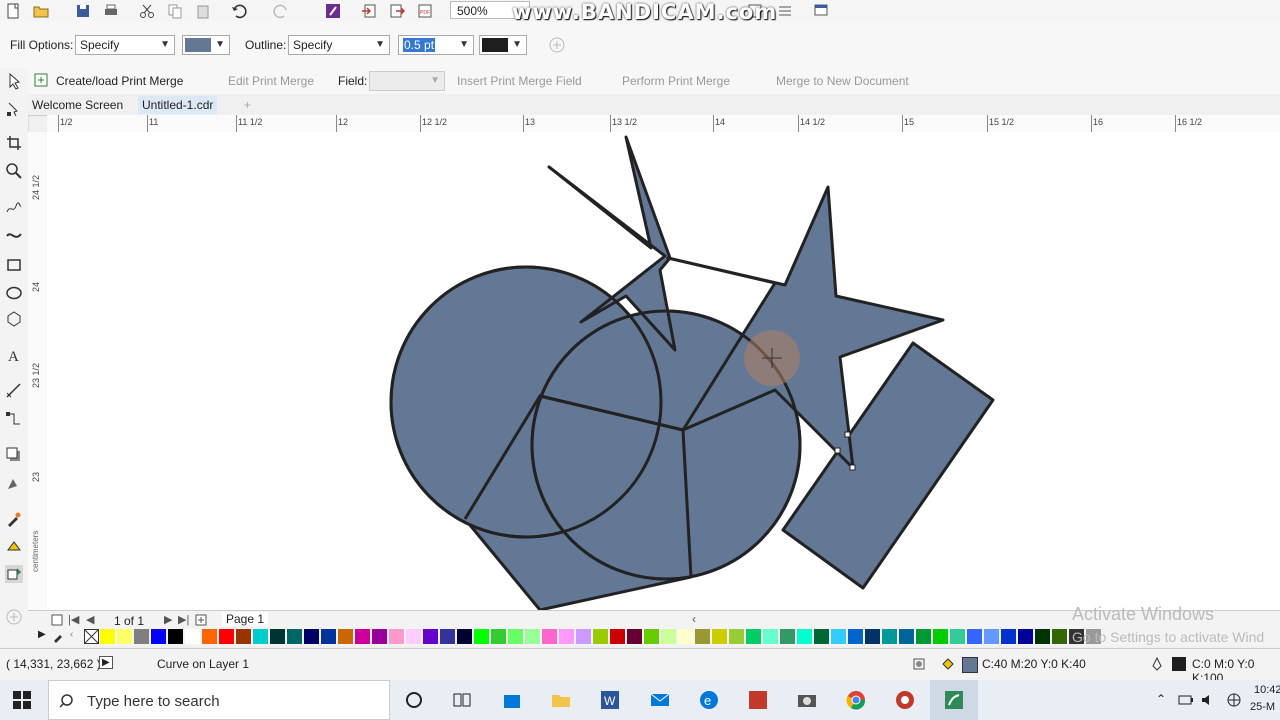 The height and width of the screenshot is (720, 1280). Describe the element at coordinates (125, 45) in the screenshot. I see `fill-options-dropdown: Specify ▼` at that location.